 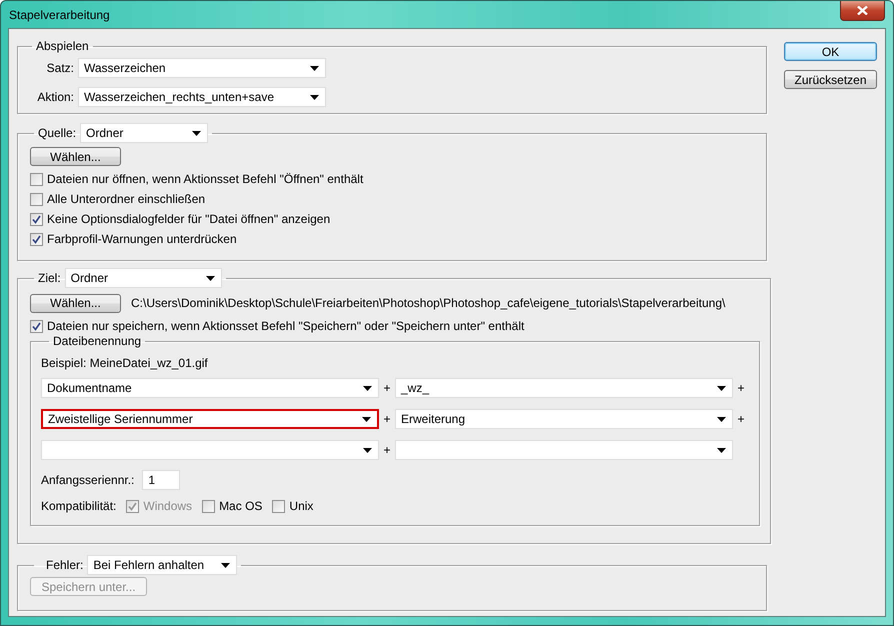 I want to click on example-text: Beispiel: MeineDatei_wz_01.gif, so click(x=125, y=363).